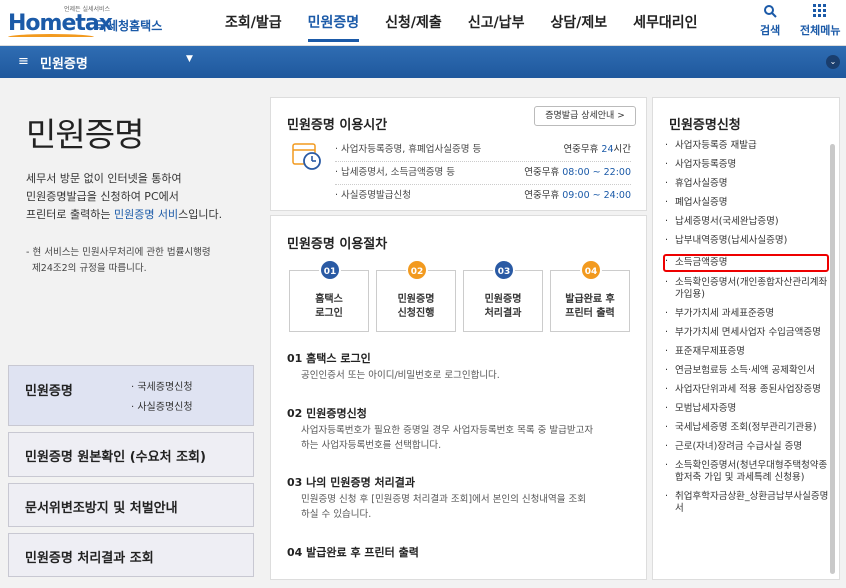  What do you see at coordinates (104, 178) in the screenshot?
I see `intro-line: 세무서 방문 없이 인터넷을 통하여` at bounding box center [104, 178].